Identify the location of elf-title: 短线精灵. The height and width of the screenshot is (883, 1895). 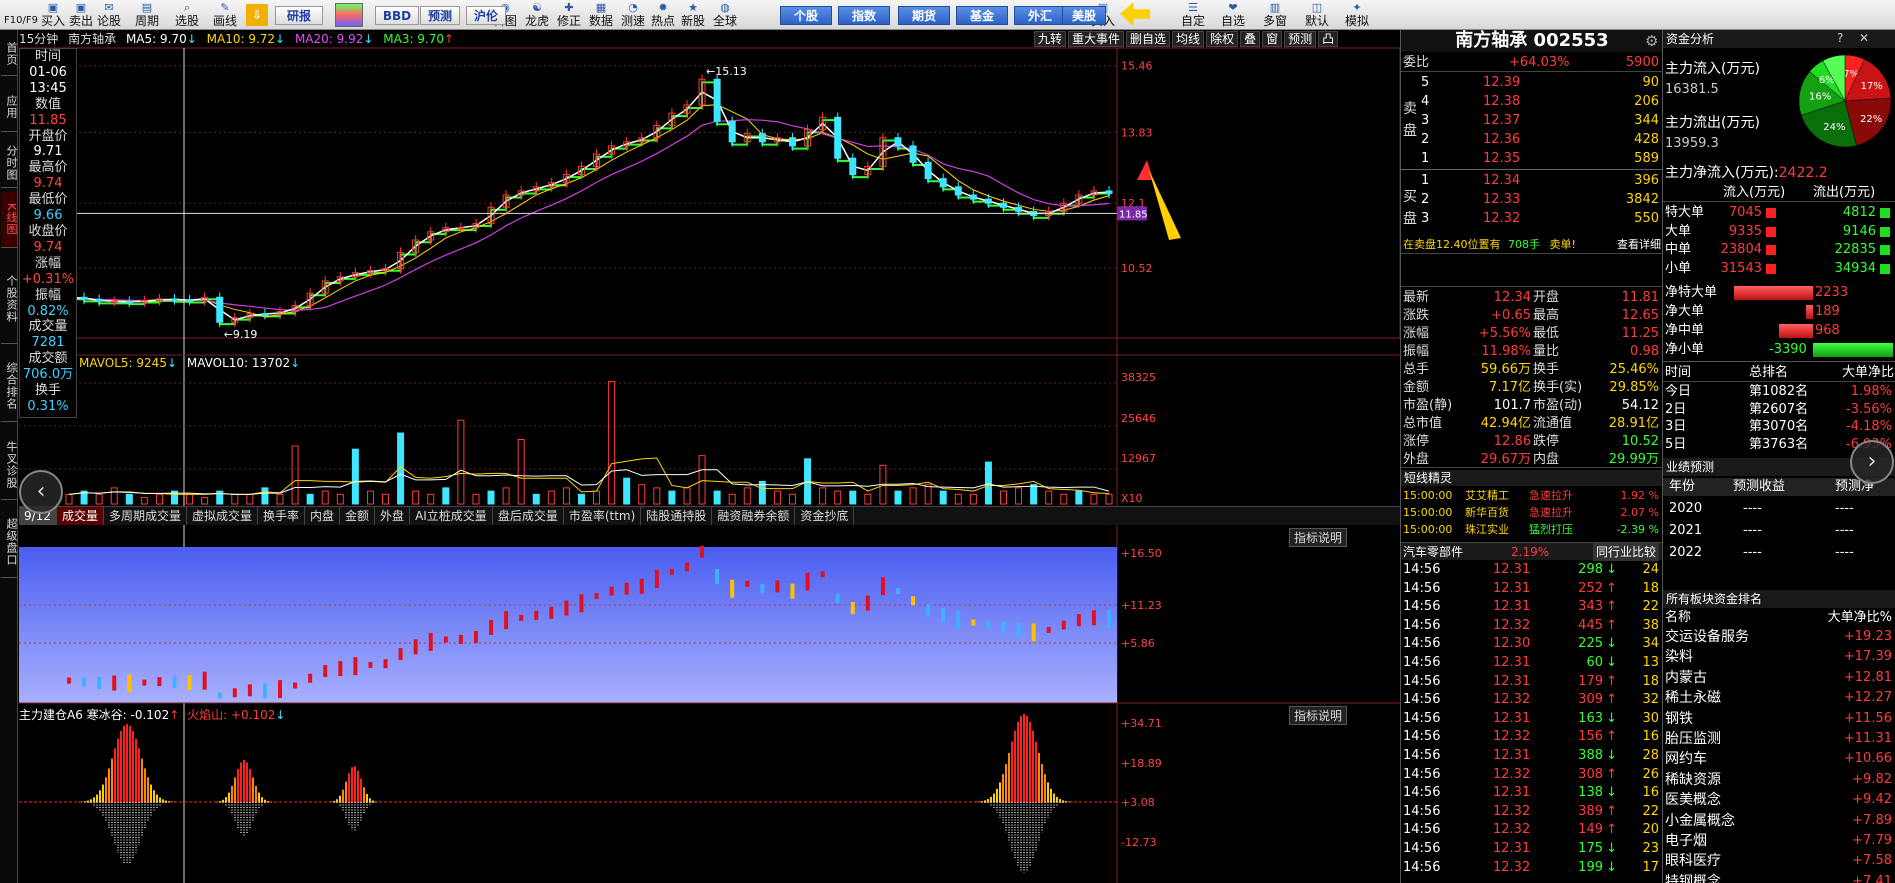
(1532, 478).